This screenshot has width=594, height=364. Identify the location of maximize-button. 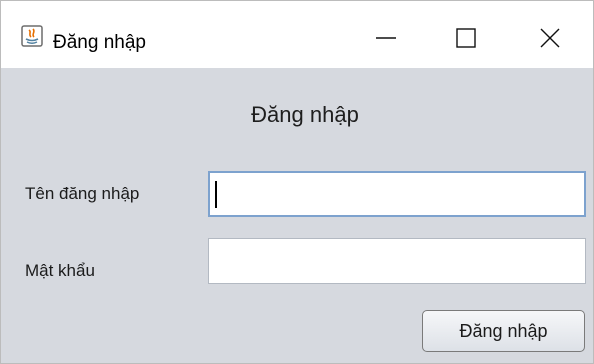
(466, 35).